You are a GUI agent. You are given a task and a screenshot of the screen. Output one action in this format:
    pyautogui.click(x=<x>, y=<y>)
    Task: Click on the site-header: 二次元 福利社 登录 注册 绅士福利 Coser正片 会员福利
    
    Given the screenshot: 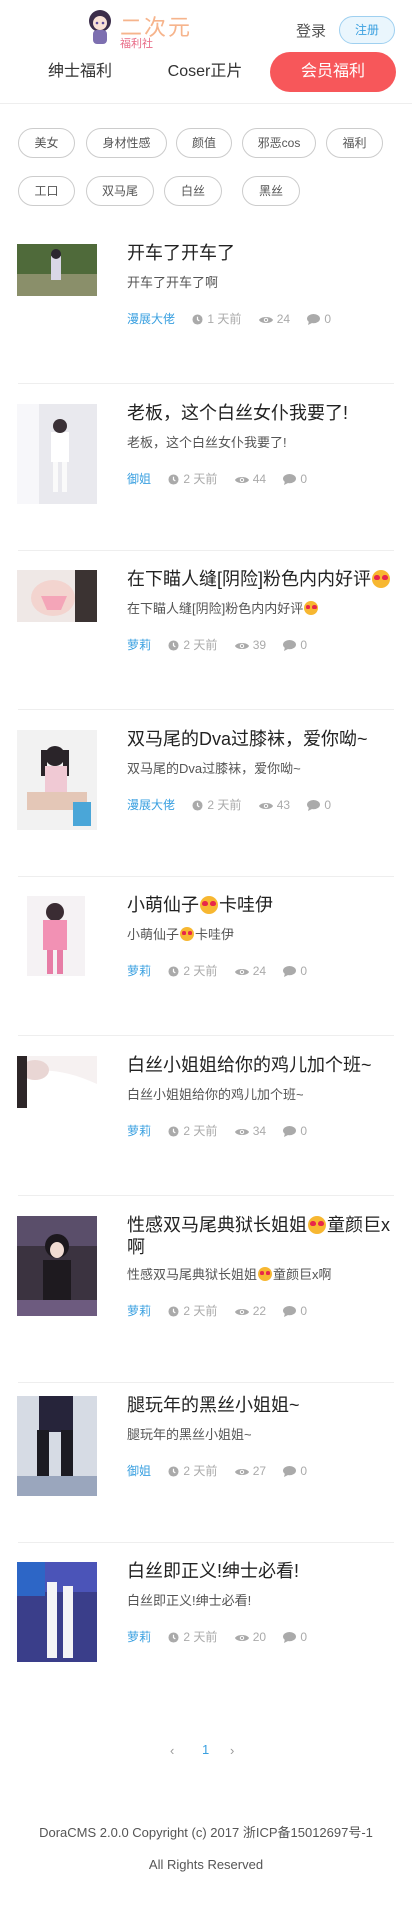 What is the action you would take?
    pyautogui.click(x=206, y=52)
    